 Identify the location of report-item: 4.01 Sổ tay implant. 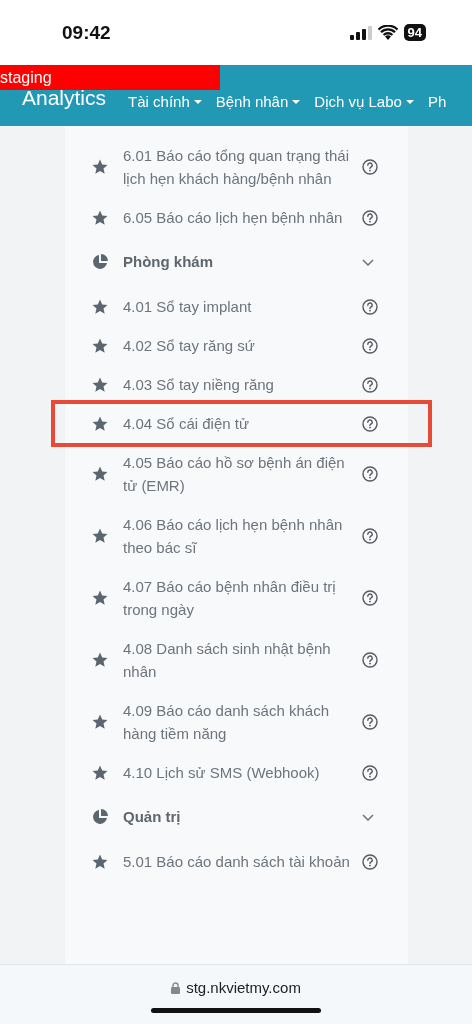
(236, 306).